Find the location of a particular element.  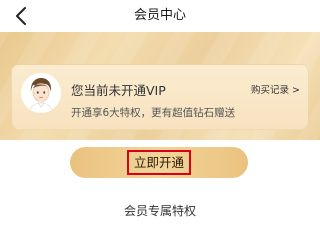

user-avatar-icon is located at coordinates (41, 93).